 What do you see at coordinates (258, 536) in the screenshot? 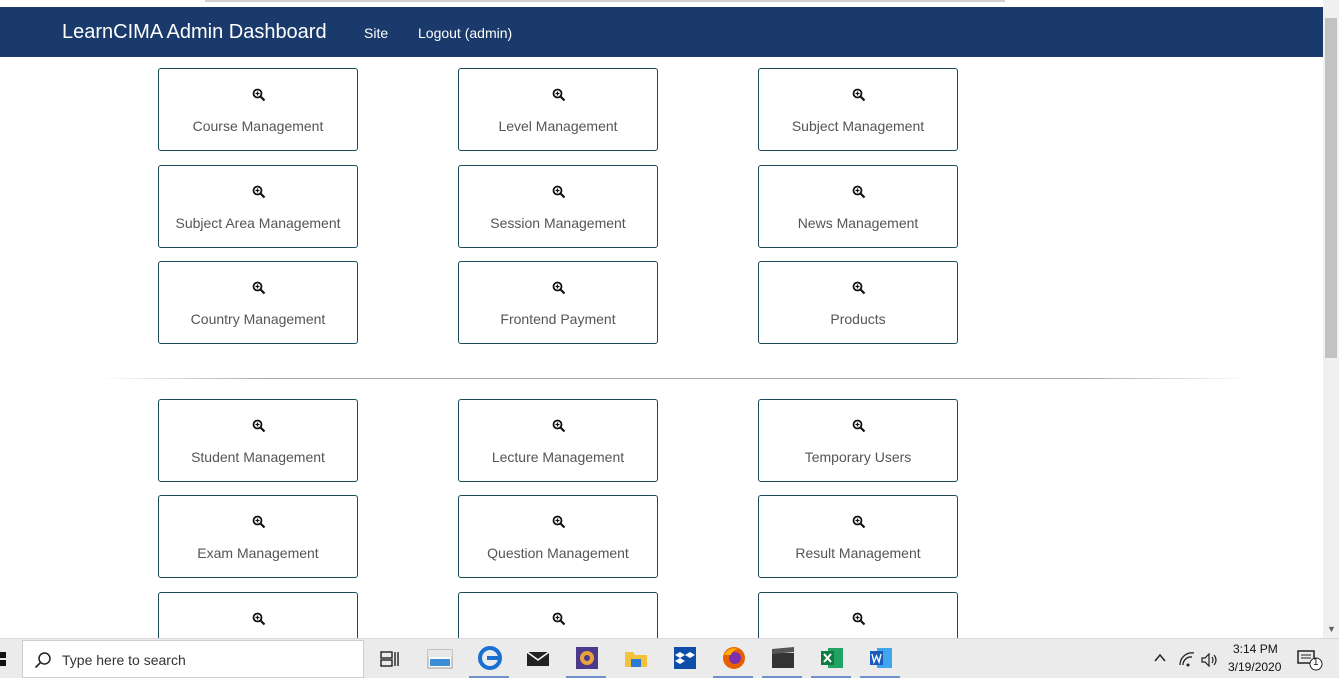
I see `card-exam-management: Exam Management` at bounding box center [258, 536].